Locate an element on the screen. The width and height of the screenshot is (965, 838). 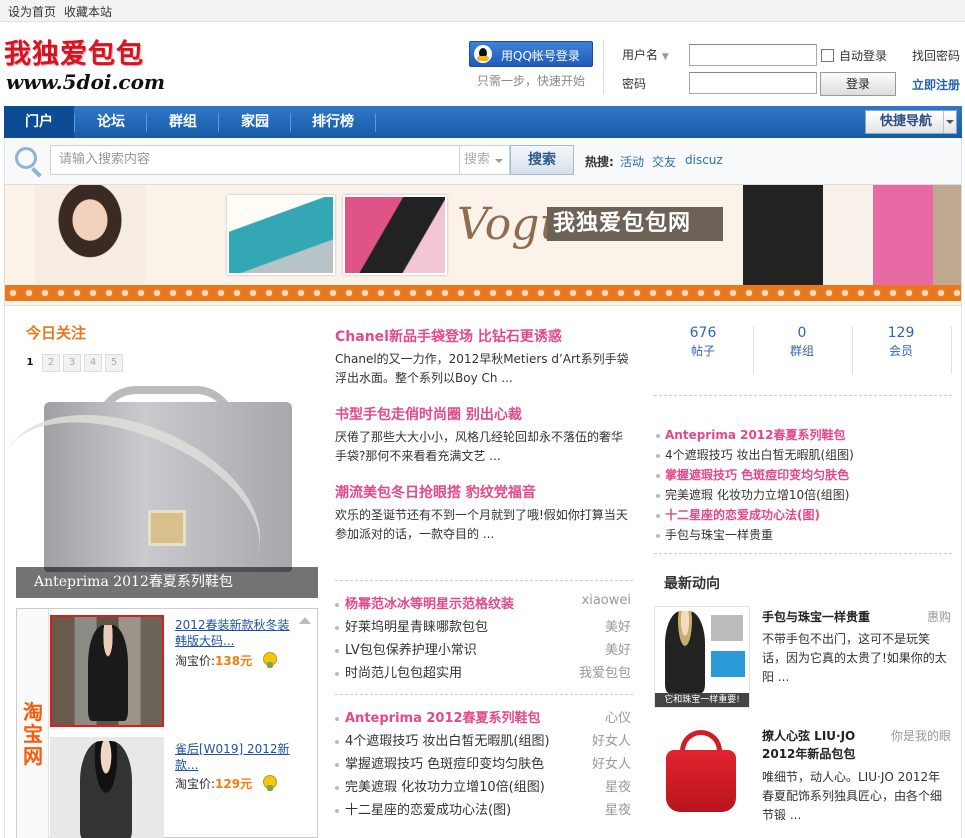
latest-news-item-author: 你是我的眼 is located at coordinates (921, 735).